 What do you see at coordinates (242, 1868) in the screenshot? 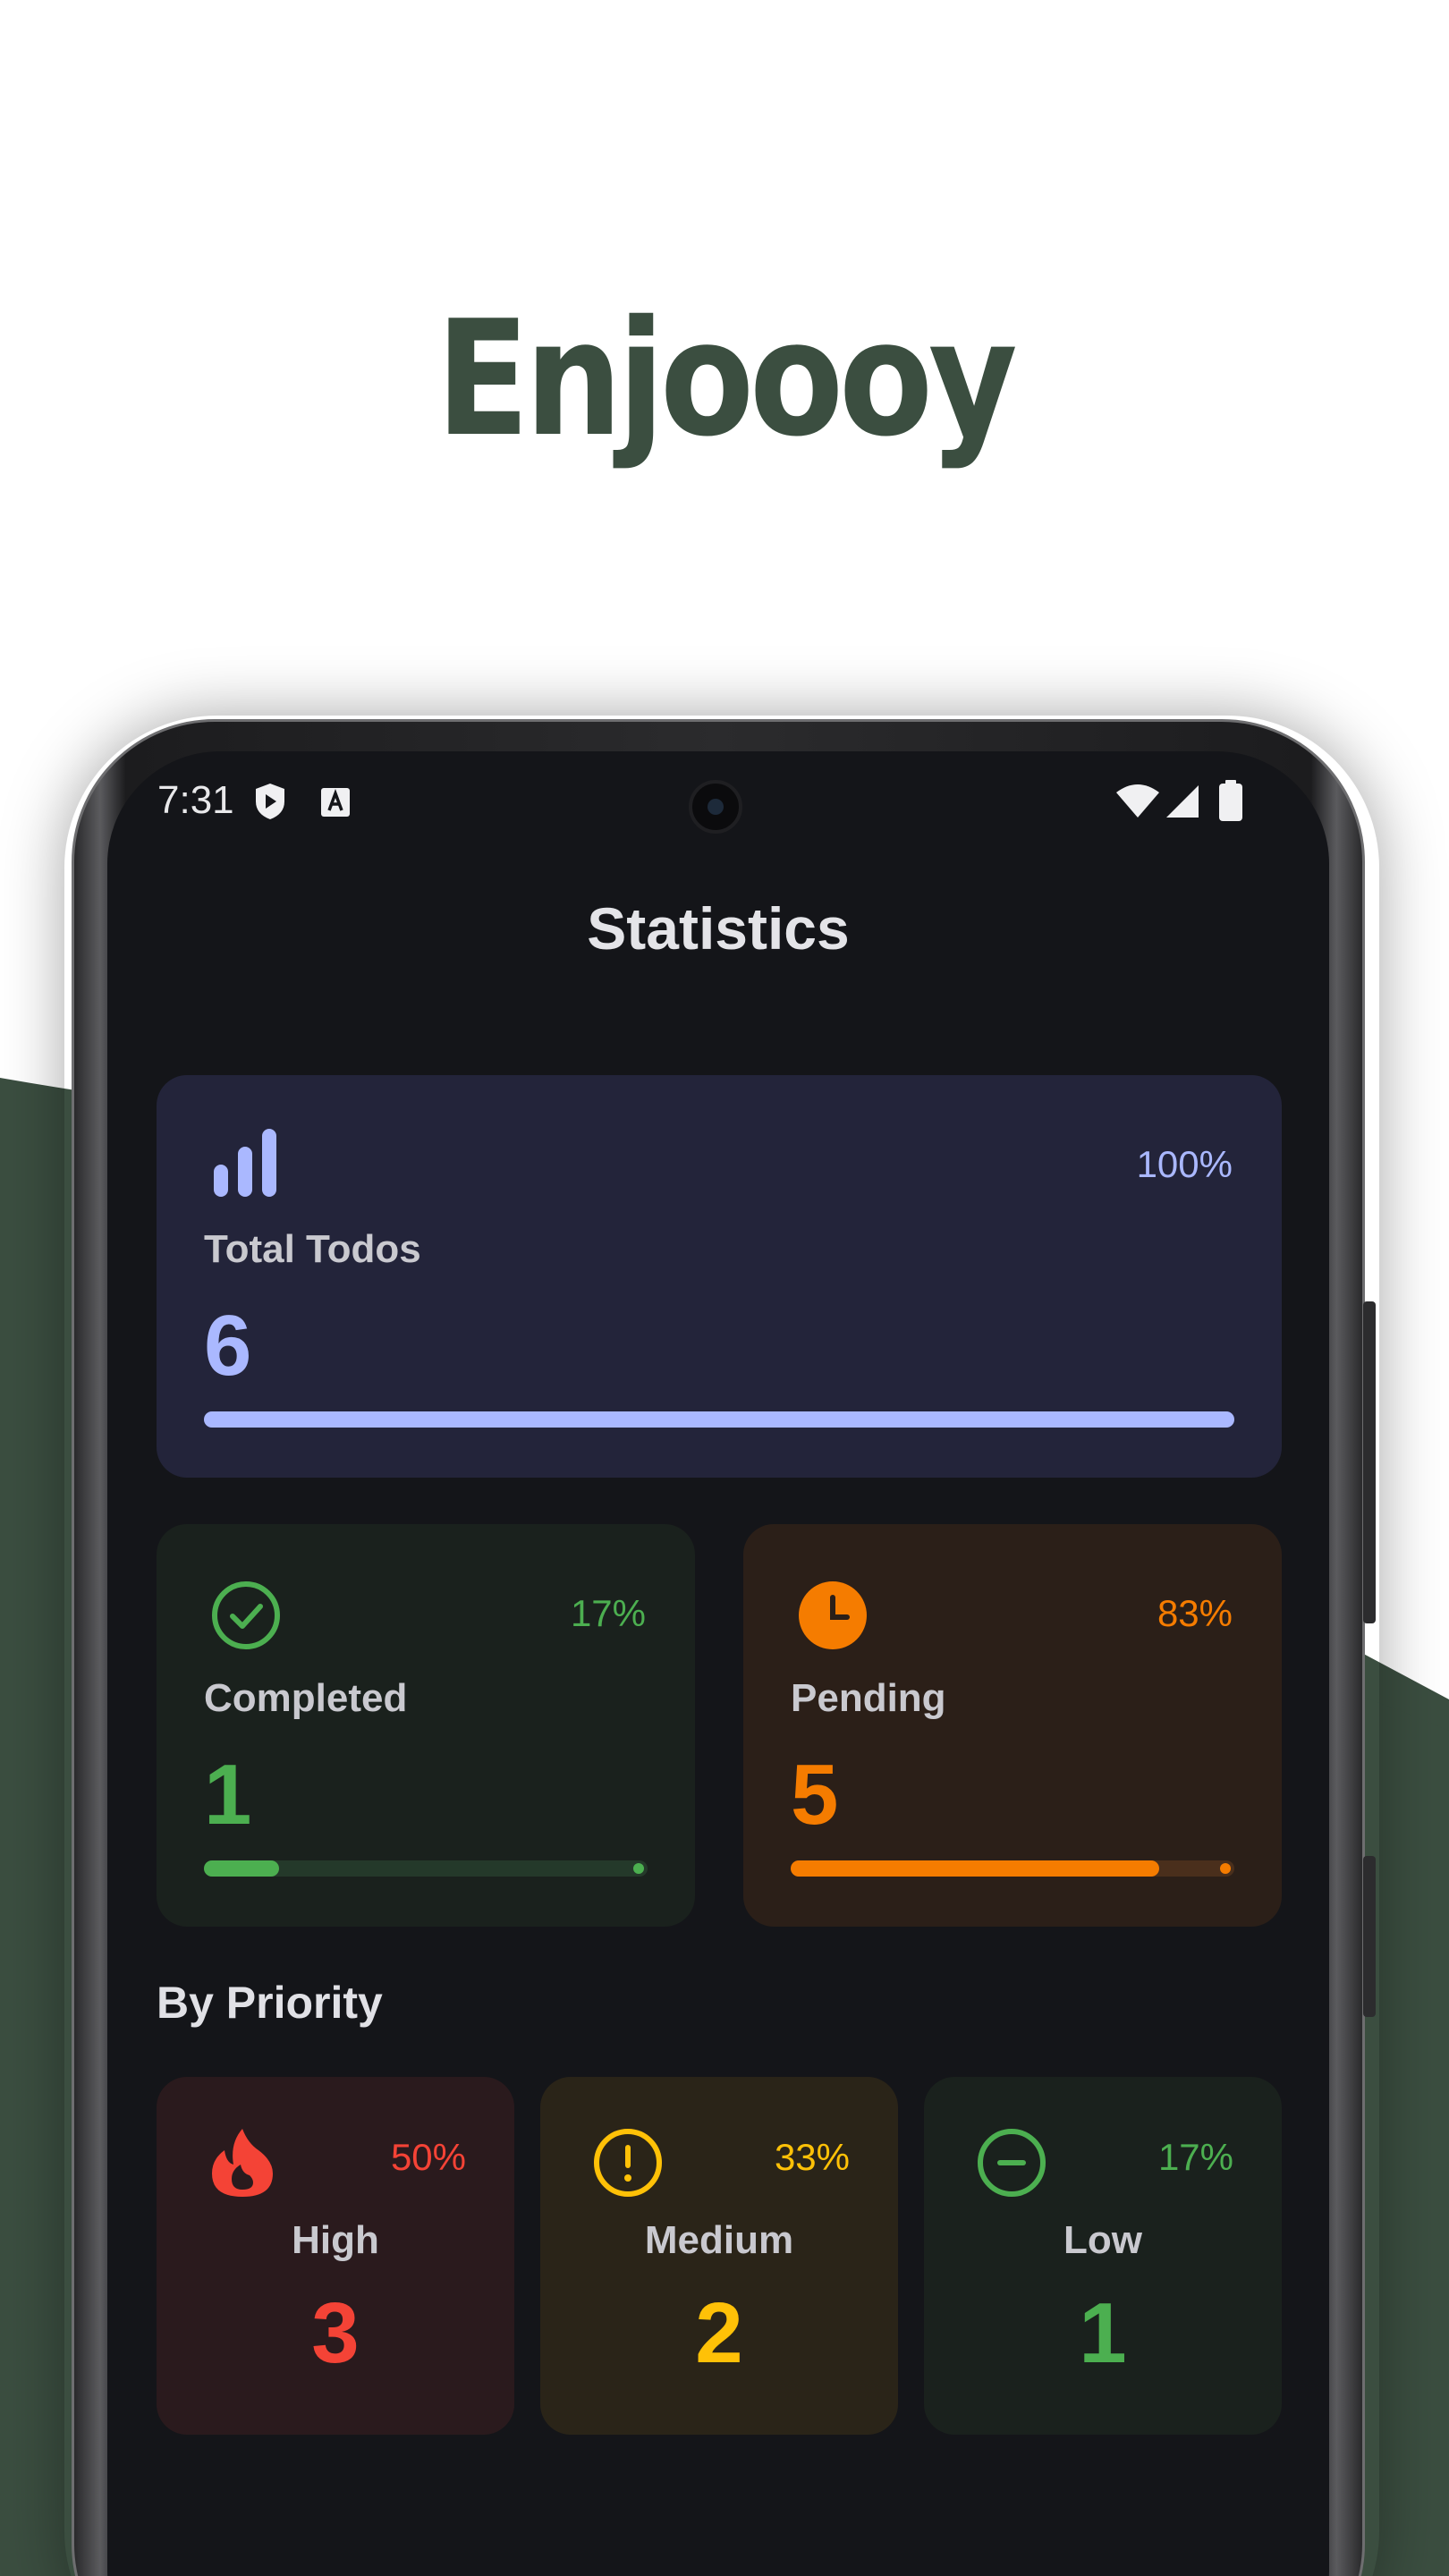
I see `completed-progress-fill` at bounding box center [242, 1868].